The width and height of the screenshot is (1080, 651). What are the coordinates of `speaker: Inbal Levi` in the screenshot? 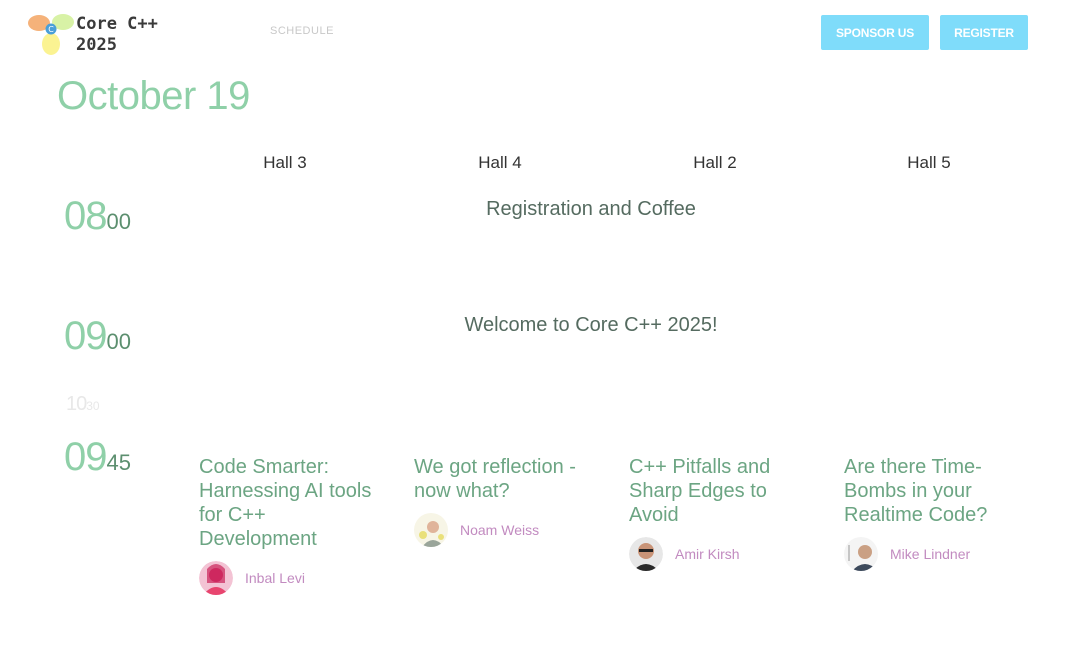 It's located at (289, 578).